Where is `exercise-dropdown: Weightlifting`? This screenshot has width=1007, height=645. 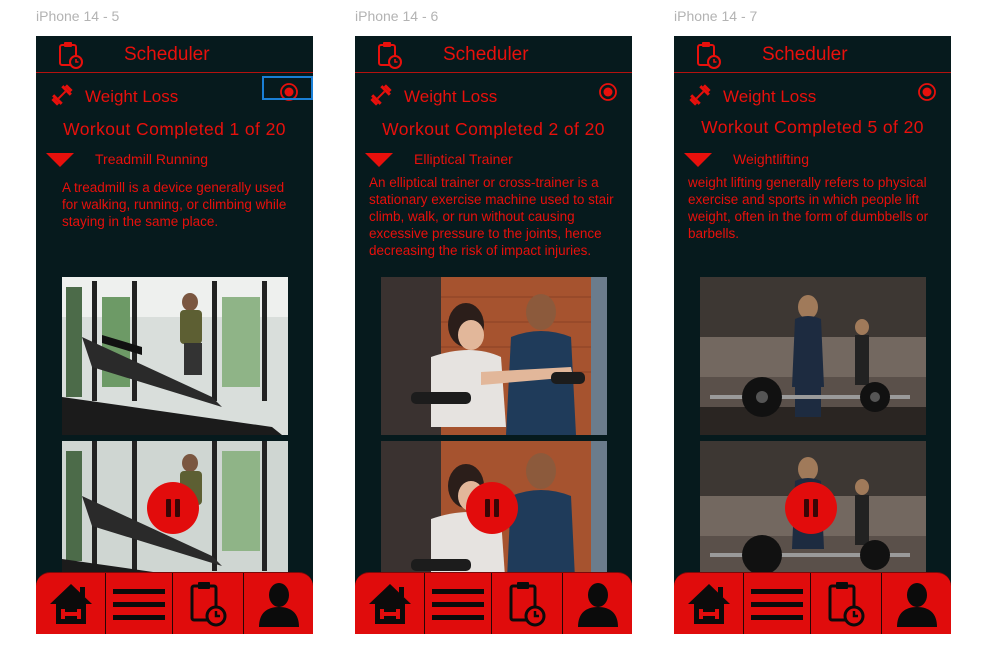
exercise-dropdown: Weightlifting is located at coordinates (812, 160).